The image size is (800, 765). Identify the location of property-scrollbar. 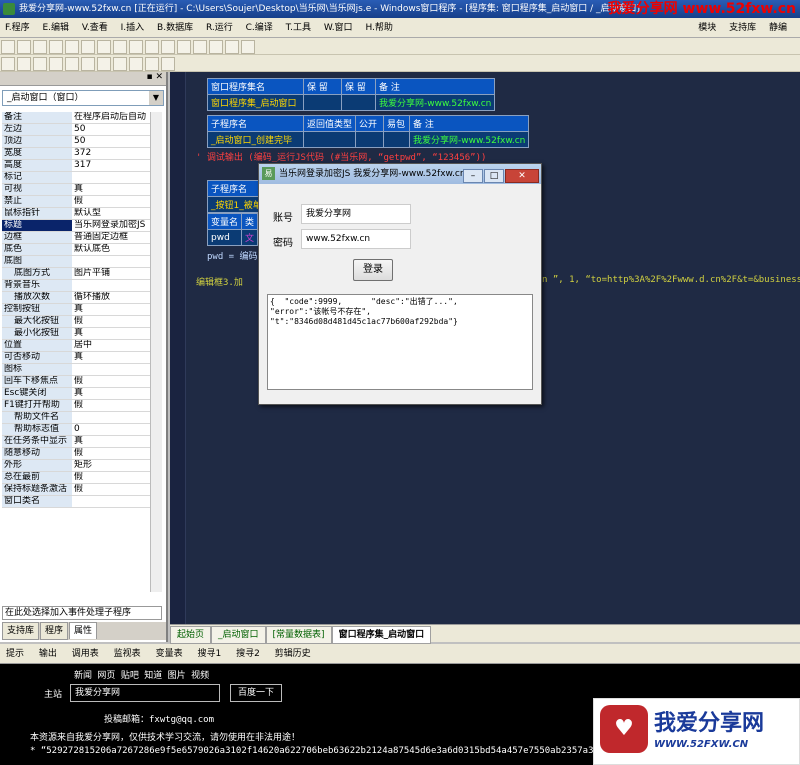
(156, 352).